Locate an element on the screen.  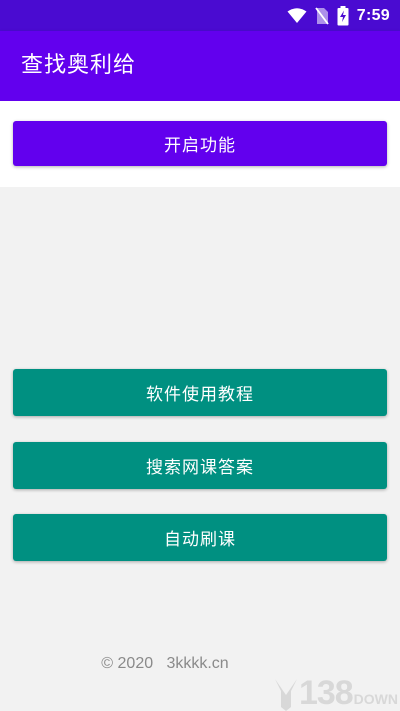
battery-charging-icon is located at coordinates (343, 15).